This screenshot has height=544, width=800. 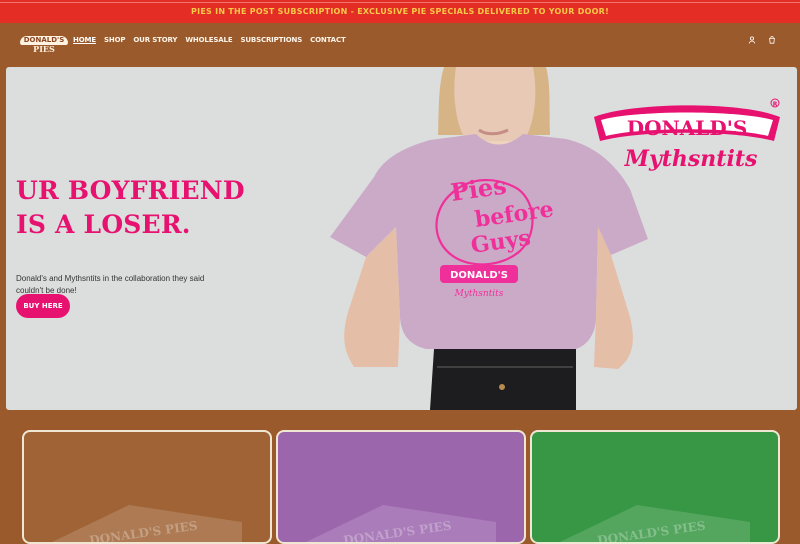 I want to click on collab-brand-logo: DONALD'S Mythsntits R, so click(x=687, y=135).